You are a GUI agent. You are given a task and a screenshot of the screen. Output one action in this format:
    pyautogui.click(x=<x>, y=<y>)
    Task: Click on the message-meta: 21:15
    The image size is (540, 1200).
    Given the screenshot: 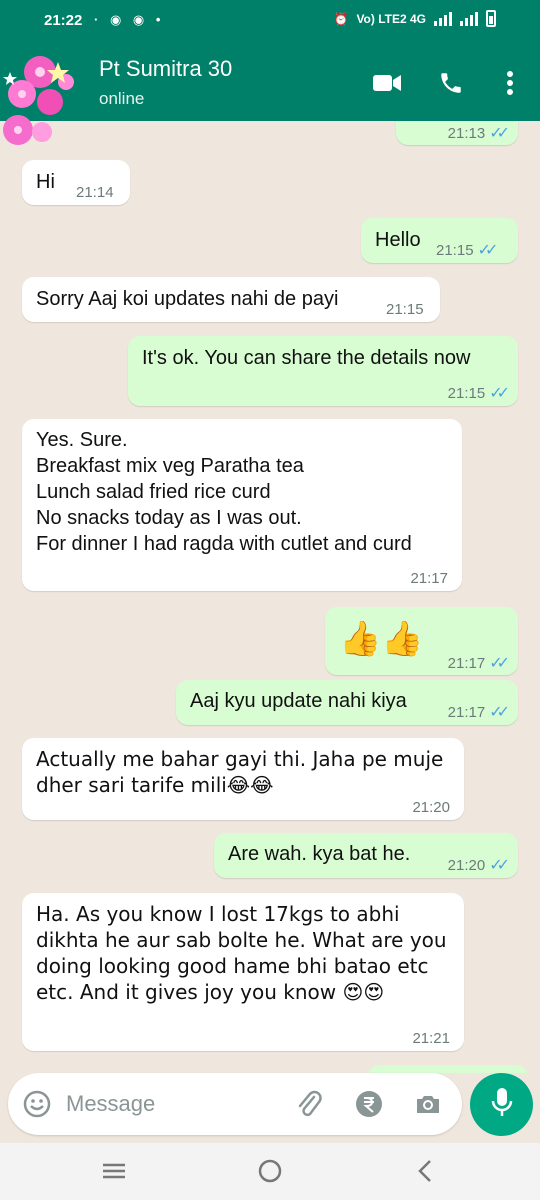 What is the action you would take?
    pyautogui.click(x=405, y=310)
    